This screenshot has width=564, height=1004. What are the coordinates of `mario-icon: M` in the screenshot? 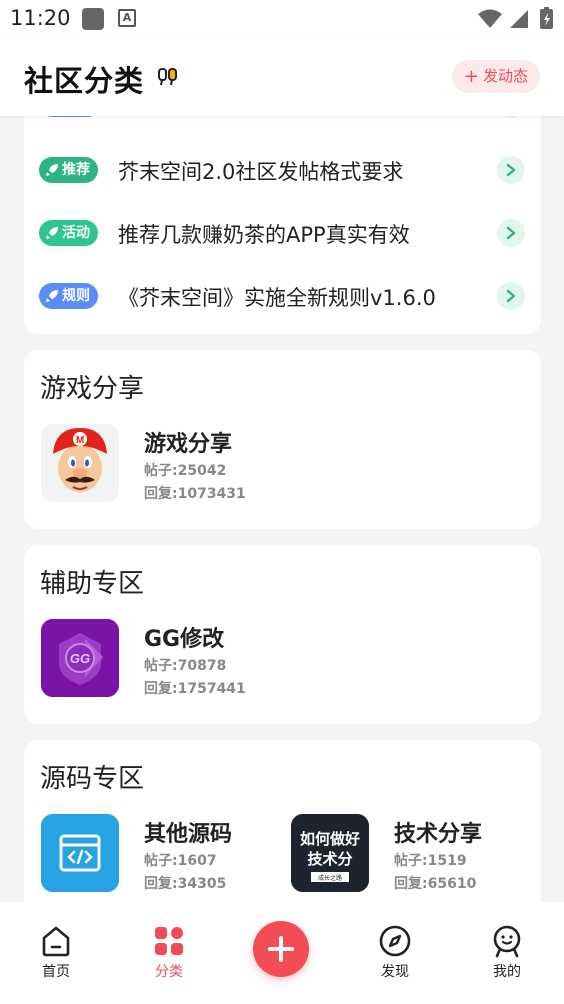 It's located at (80, 463).